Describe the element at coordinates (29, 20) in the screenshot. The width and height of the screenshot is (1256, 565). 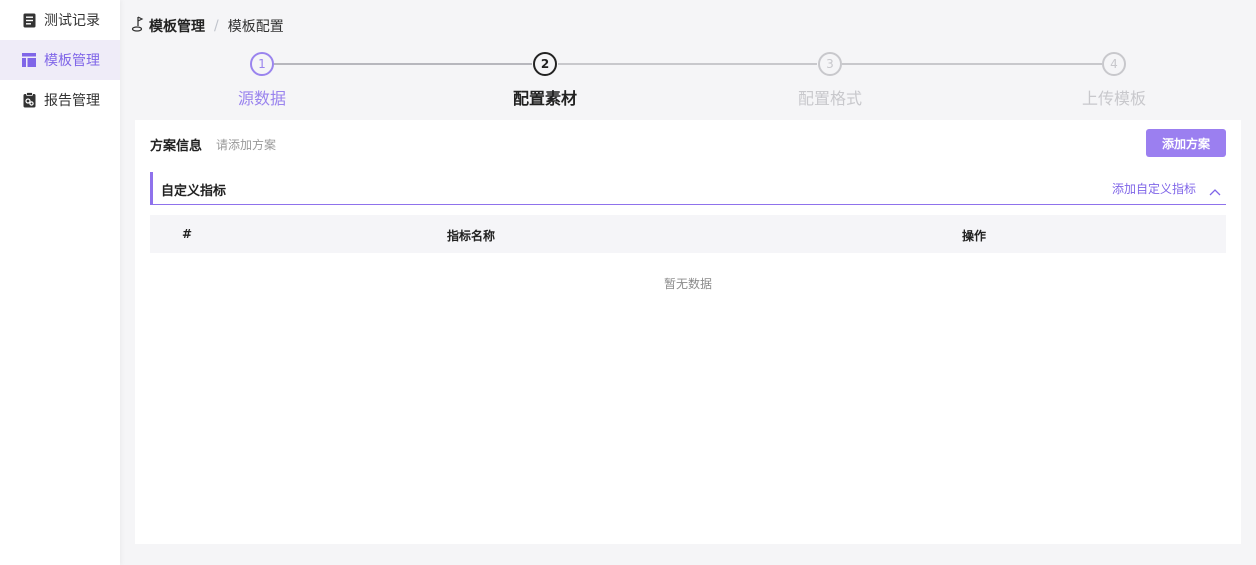
I see `document-list-icon` at that location.